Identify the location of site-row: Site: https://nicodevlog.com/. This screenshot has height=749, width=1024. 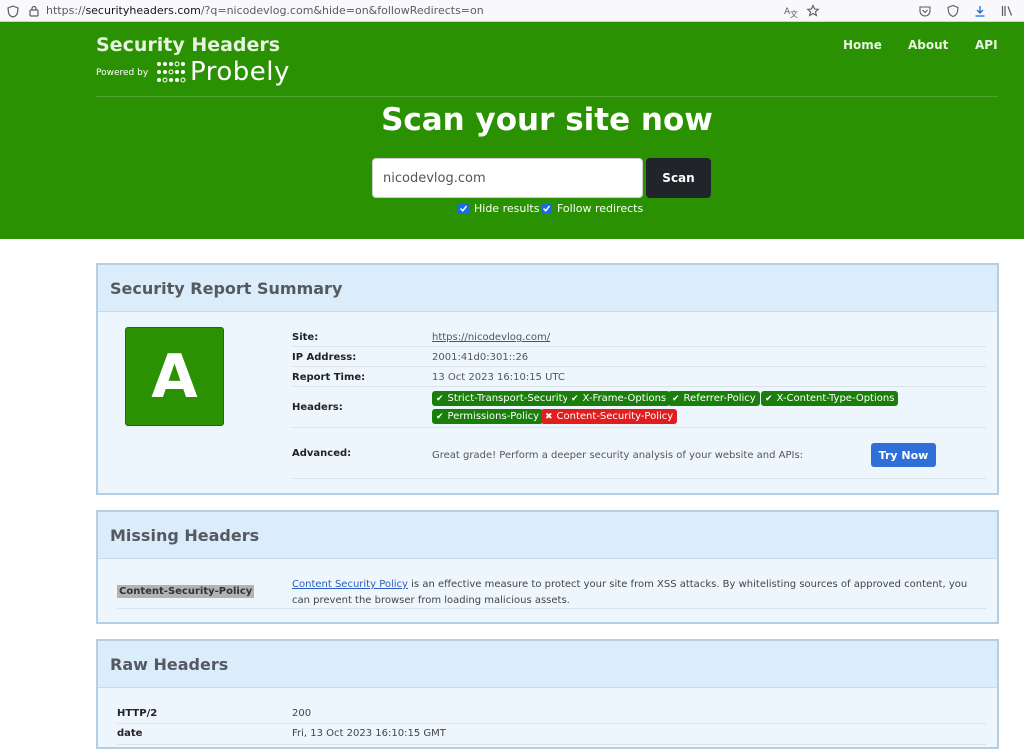
(639, 337).